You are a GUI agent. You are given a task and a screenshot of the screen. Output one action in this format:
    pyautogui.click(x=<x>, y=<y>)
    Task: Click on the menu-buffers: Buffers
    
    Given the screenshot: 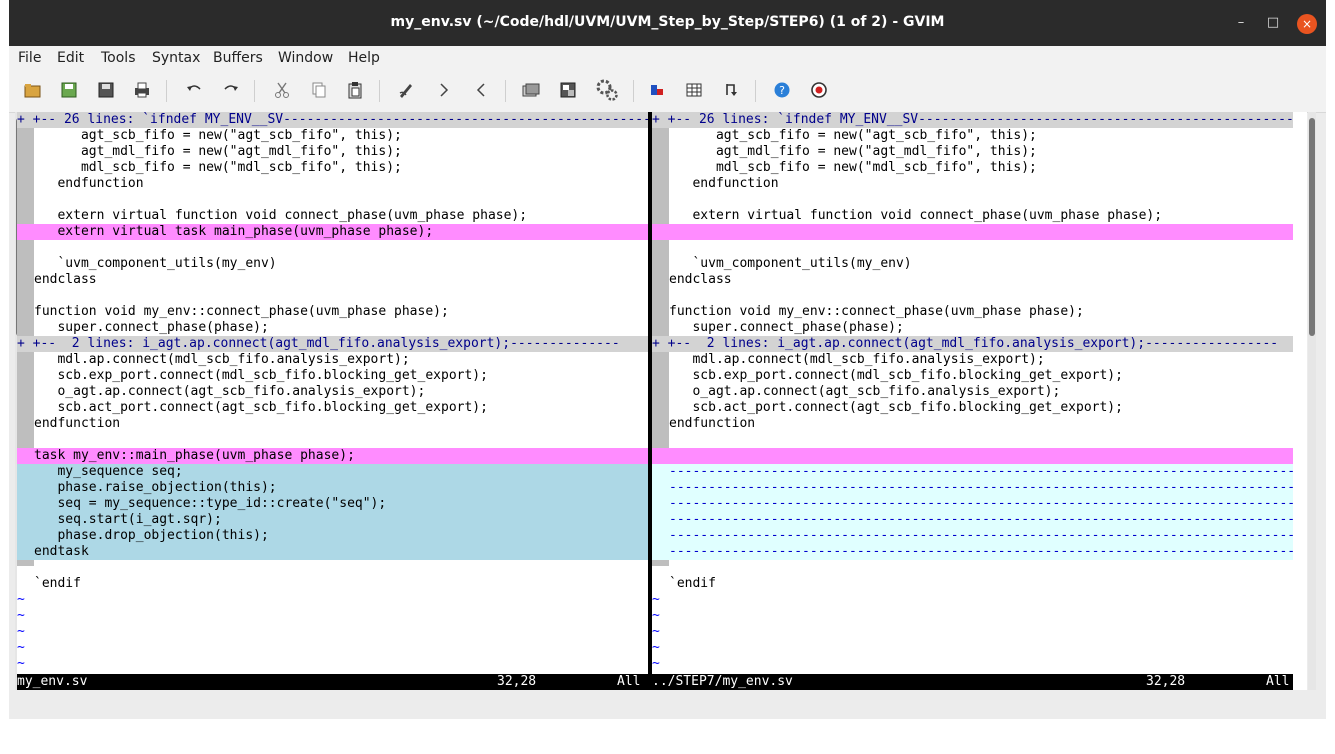 What is the action you would take?
    pyautogui.click(x=238, y=58)
    